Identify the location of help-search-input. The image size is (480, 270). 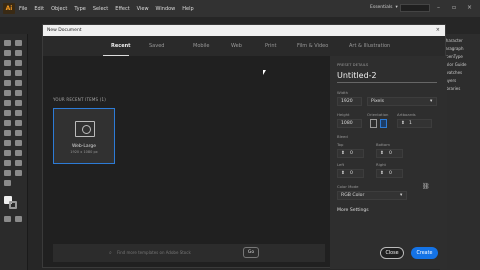
(415, 8).